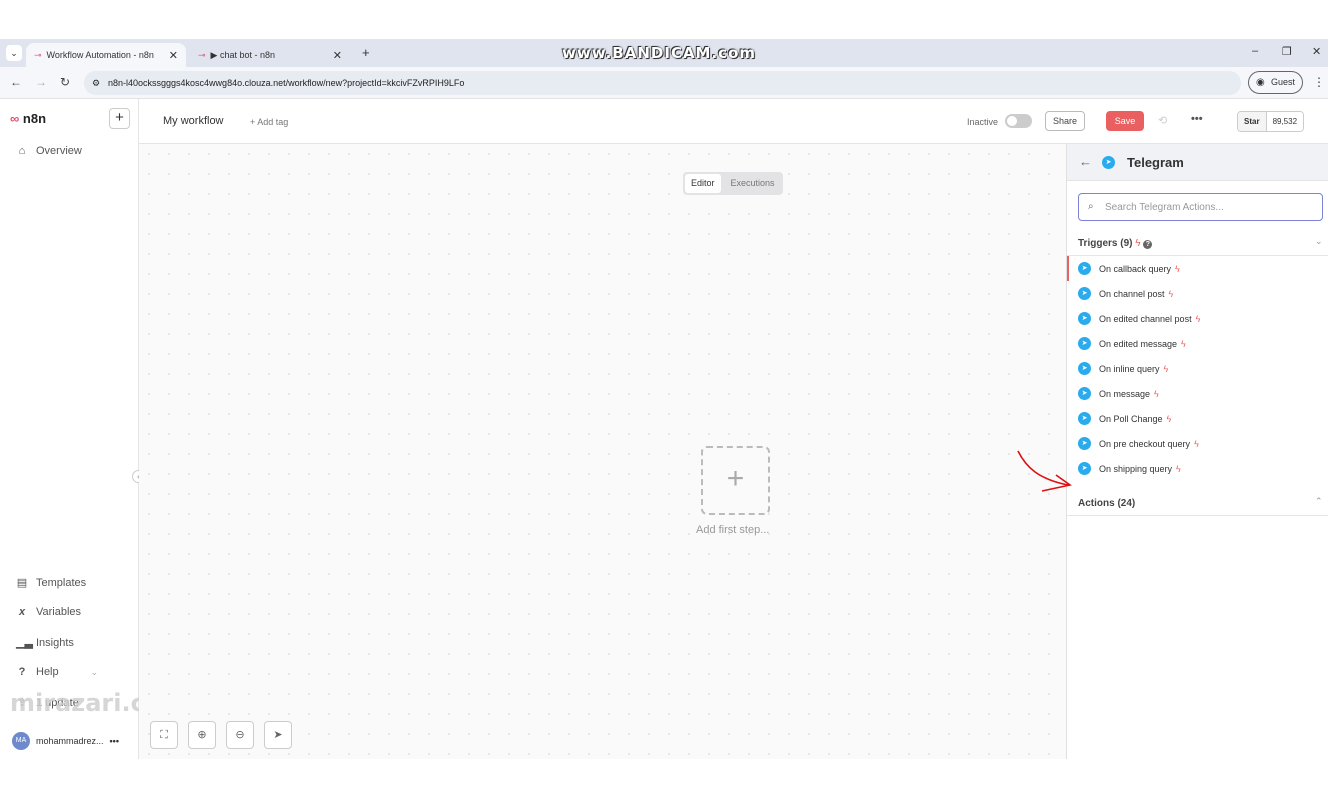 This screenshot has height=798, width=1328. What do you see at coordinates (1085, 161) in the screenshot?
I see `back-arrow-icon: ←` at bounding box center [1085, 161].